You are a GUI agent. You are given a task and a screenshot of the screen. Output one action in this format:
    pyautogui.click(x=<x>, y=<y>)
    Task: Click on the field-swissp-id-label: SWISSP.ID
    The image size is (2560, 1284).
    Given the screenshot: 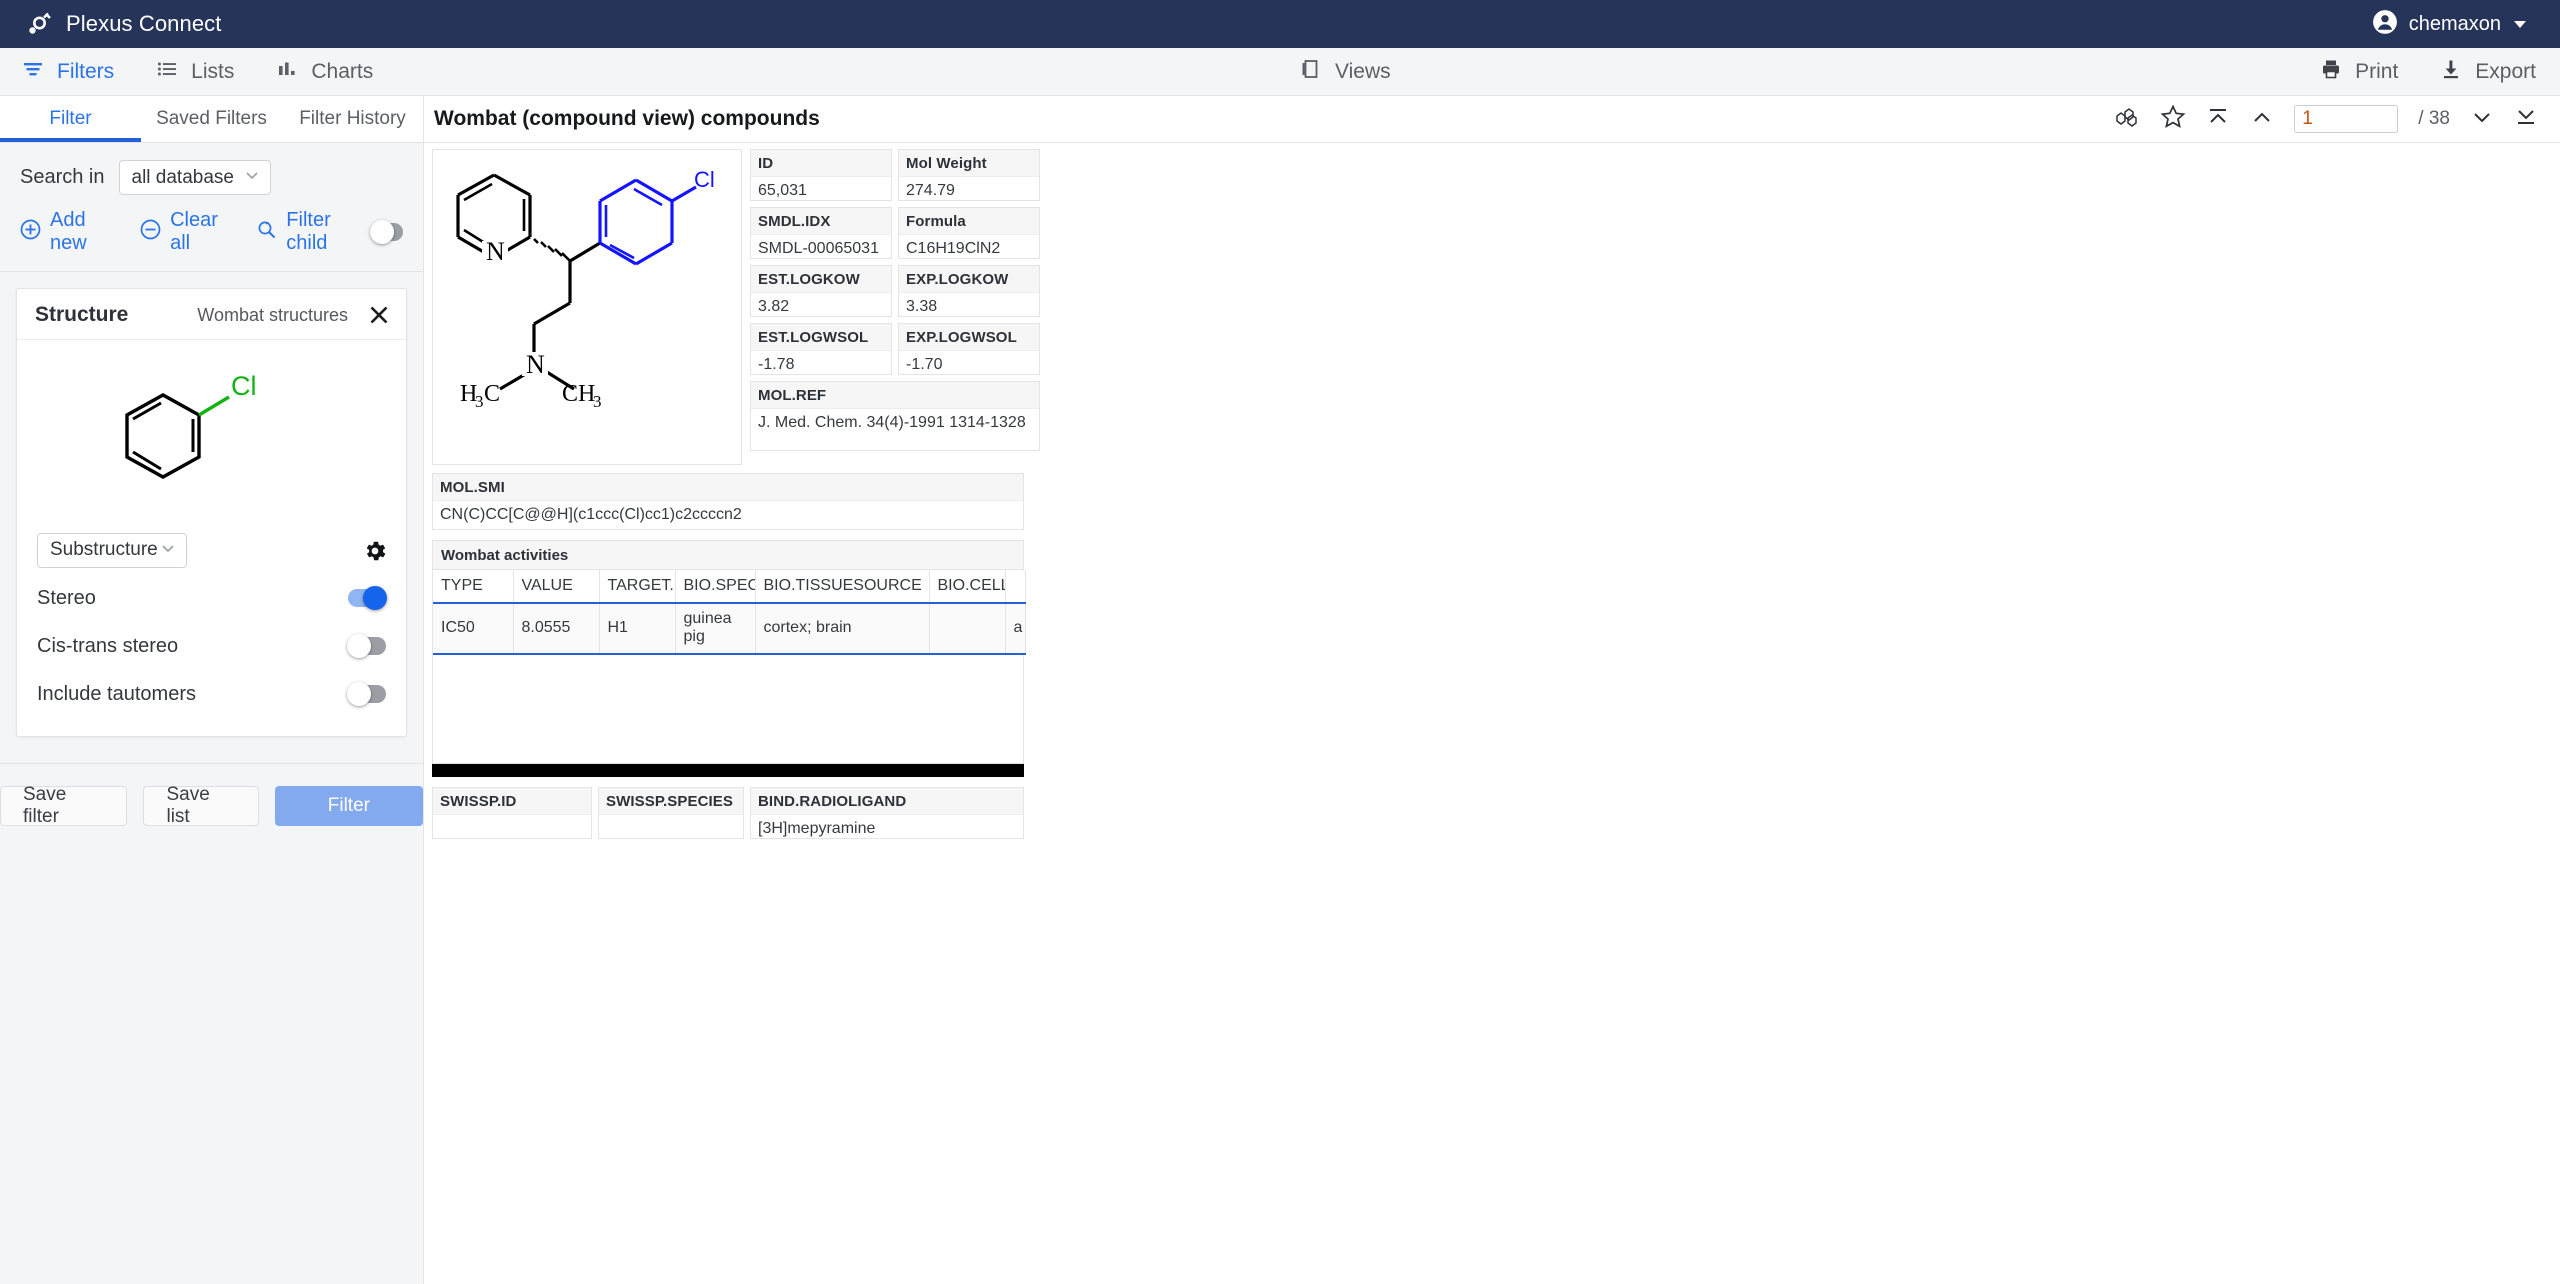 What is the action you would take?
    pyautogui.click(x=512, y=801)
    